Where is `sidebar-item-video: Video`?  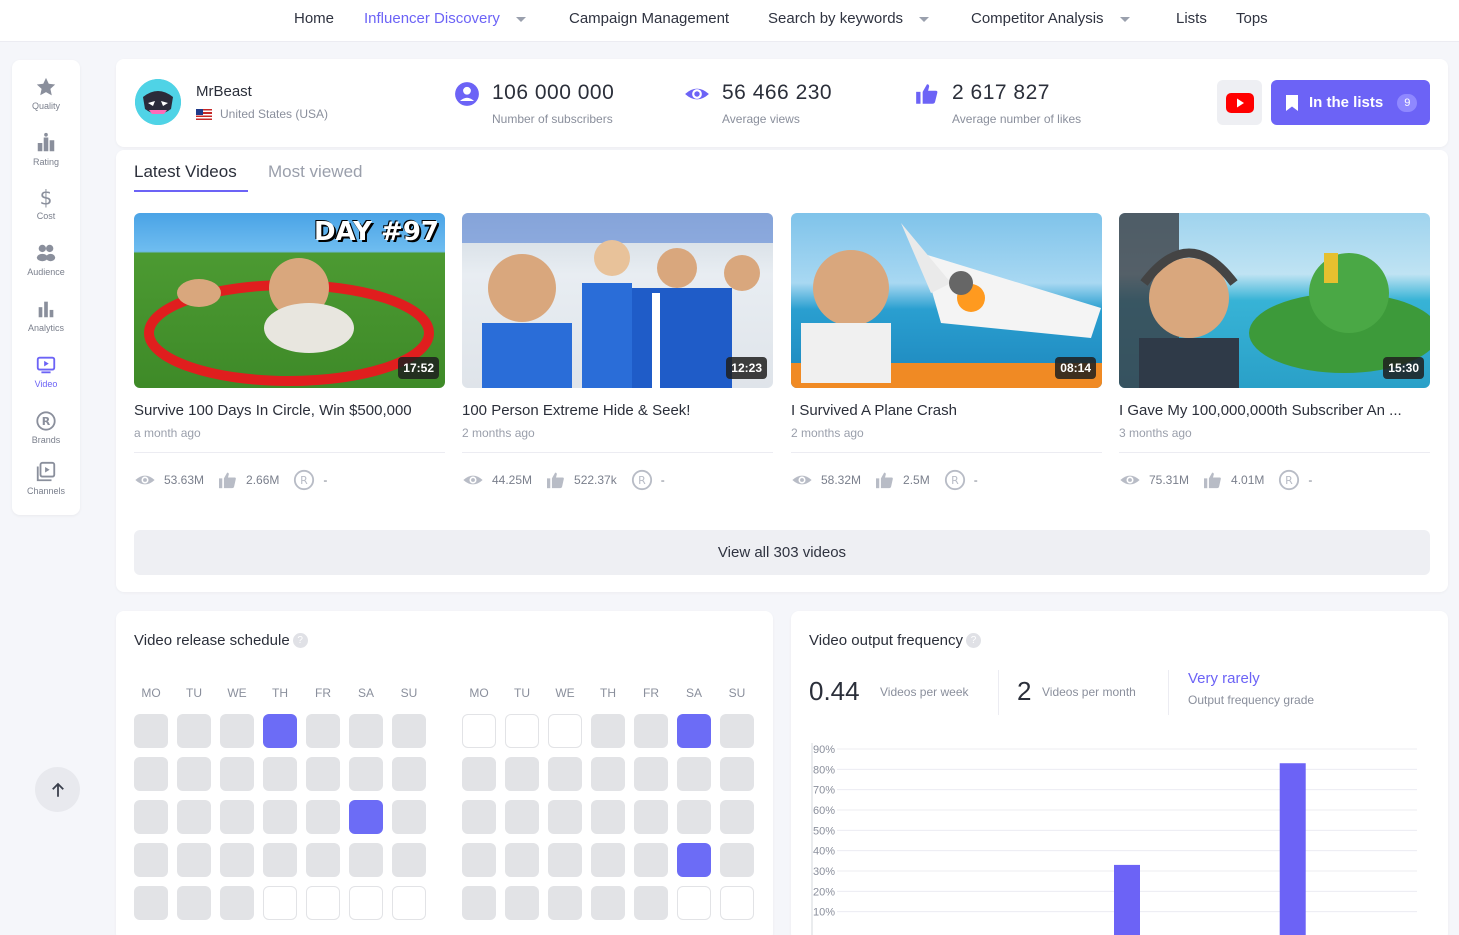
sidebar-item-video: Video is located at coordinates (46, 371).